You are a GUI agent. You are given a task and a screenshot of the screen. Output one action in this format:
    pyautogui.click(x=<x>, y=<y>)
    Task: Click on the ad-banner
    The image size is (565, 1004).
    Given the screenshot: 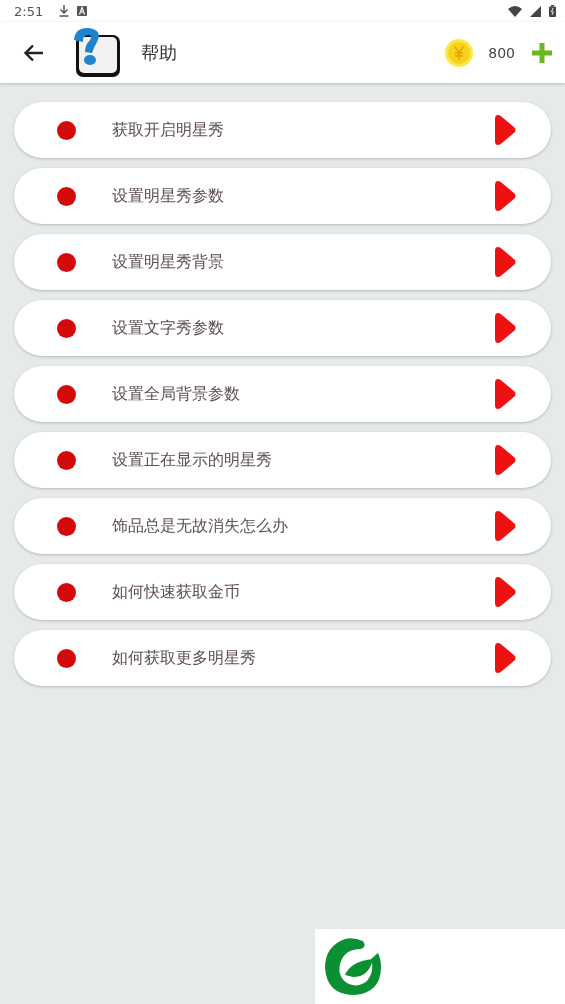 What is the action you would take?
    pyautogui.click(x=440, y=966)
    